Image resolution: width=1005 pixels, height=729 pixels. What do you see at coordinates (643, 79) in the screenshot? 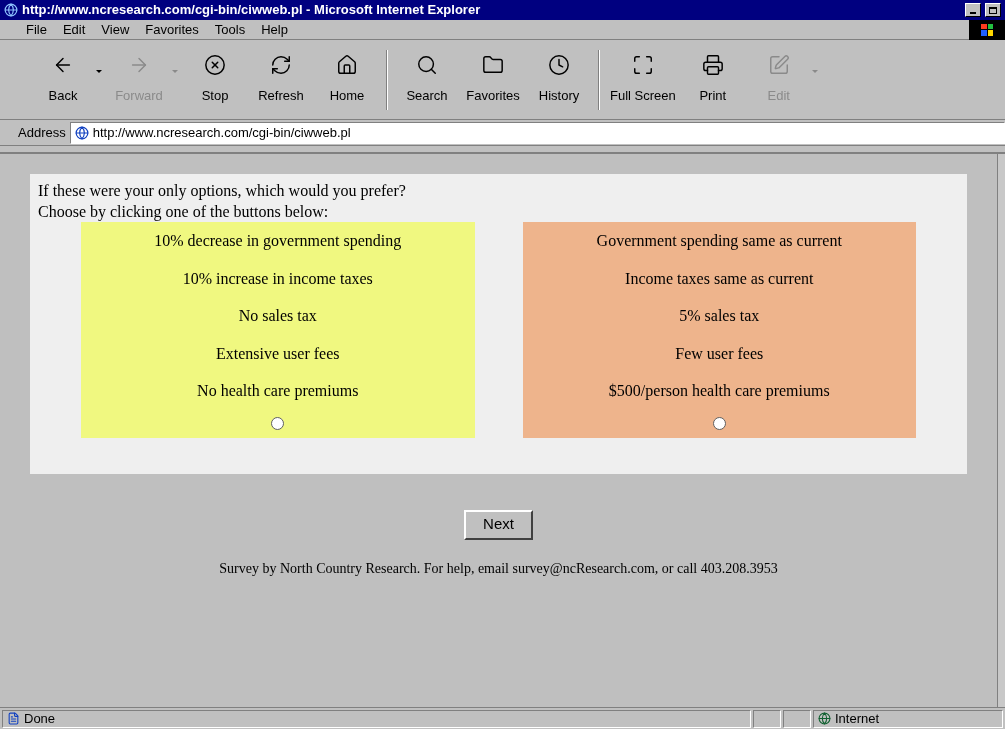
I see `toolbar-button: Full Screen` at bounding box center [643, 79].